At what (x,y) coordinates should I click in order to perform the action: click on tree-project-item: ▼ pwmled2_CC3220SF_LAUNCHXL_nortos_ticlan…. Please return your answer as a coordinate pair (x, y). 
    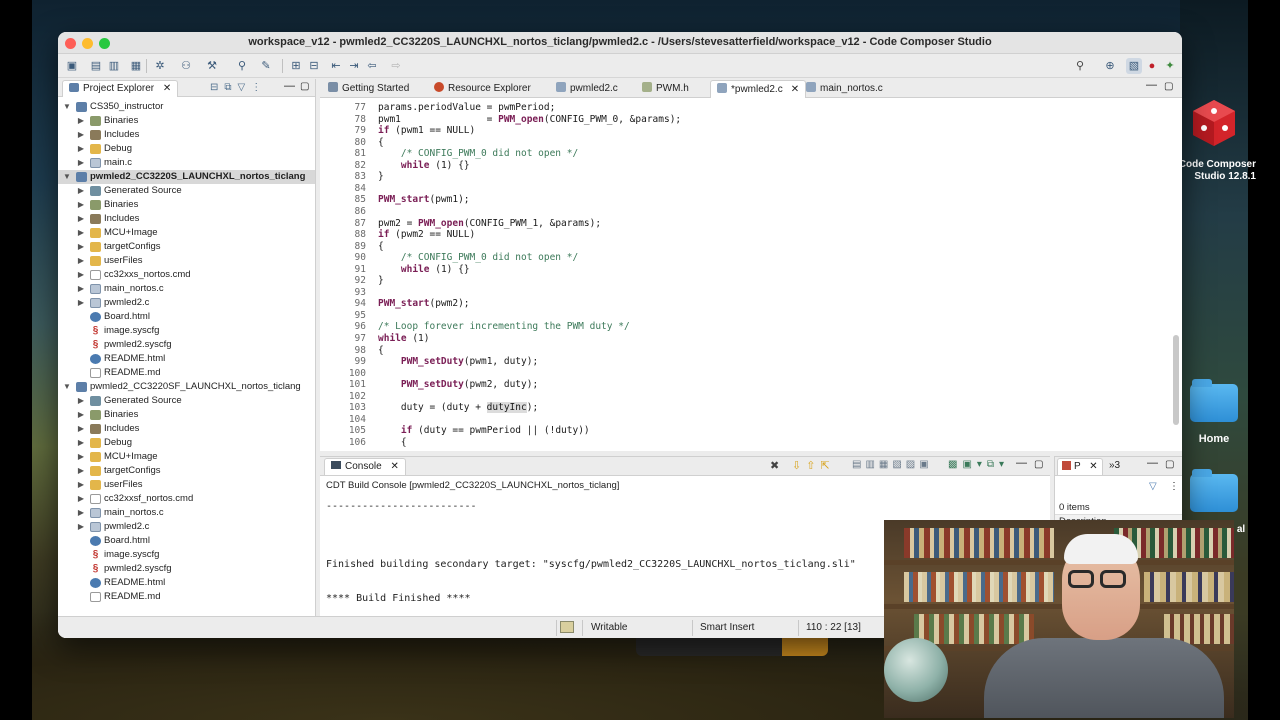
    Looking at the image, I should click on (186, 387).